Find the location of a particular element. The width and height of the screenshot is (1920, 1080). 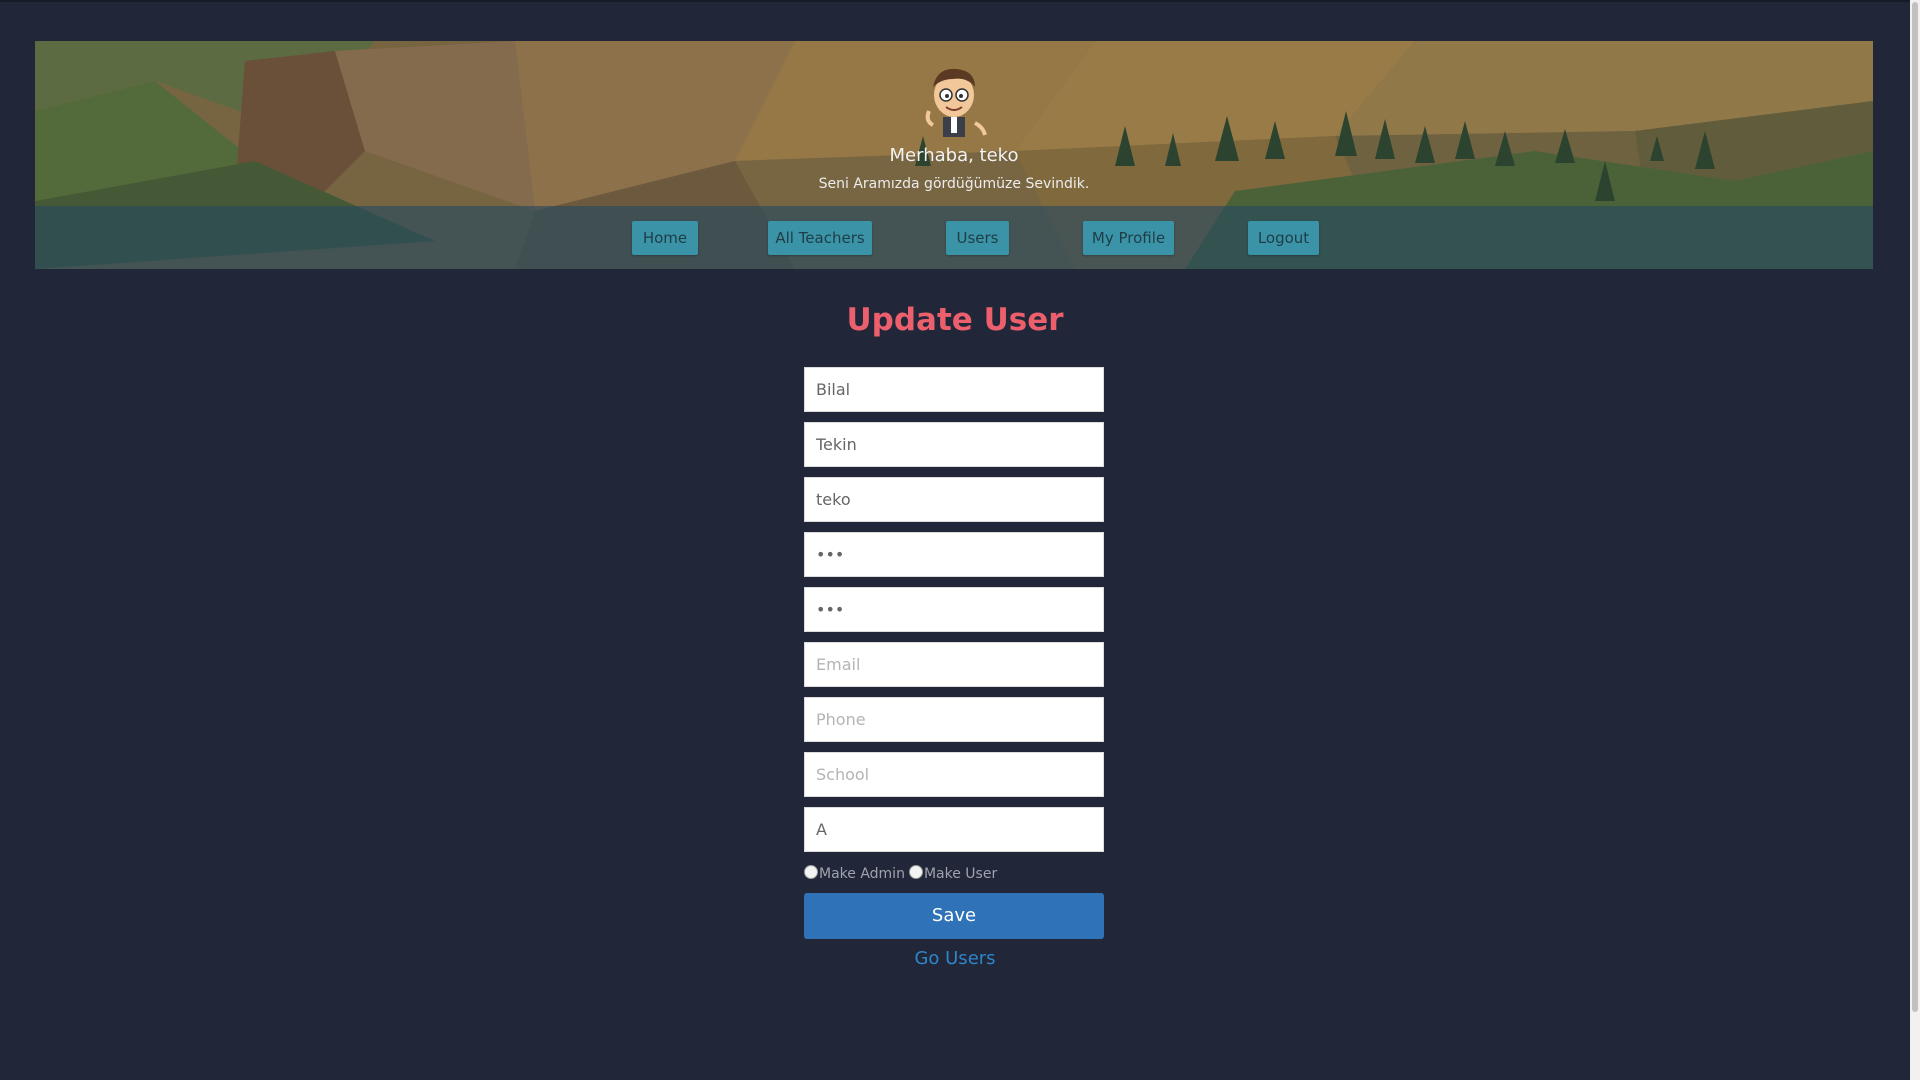

make-admin-label: Make Admin is located at coordinates (862, 874).